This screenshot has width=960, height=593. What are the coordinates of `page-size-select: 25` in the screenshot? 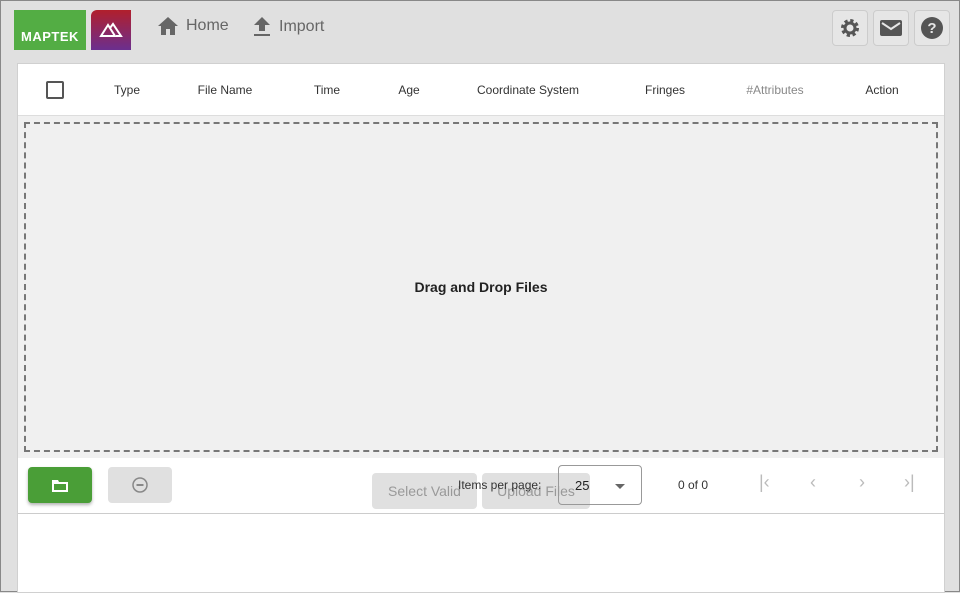 It's located at (600, 485).